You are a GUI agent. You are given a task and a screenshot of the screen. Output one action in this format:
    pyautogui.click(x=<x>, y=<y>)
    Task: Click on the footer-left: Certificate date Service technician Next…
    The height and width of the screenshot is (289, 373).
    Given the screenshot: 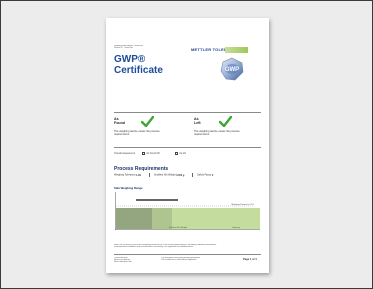 What is the action you would take?
    pyautogui.click(x=134, y=260)
    